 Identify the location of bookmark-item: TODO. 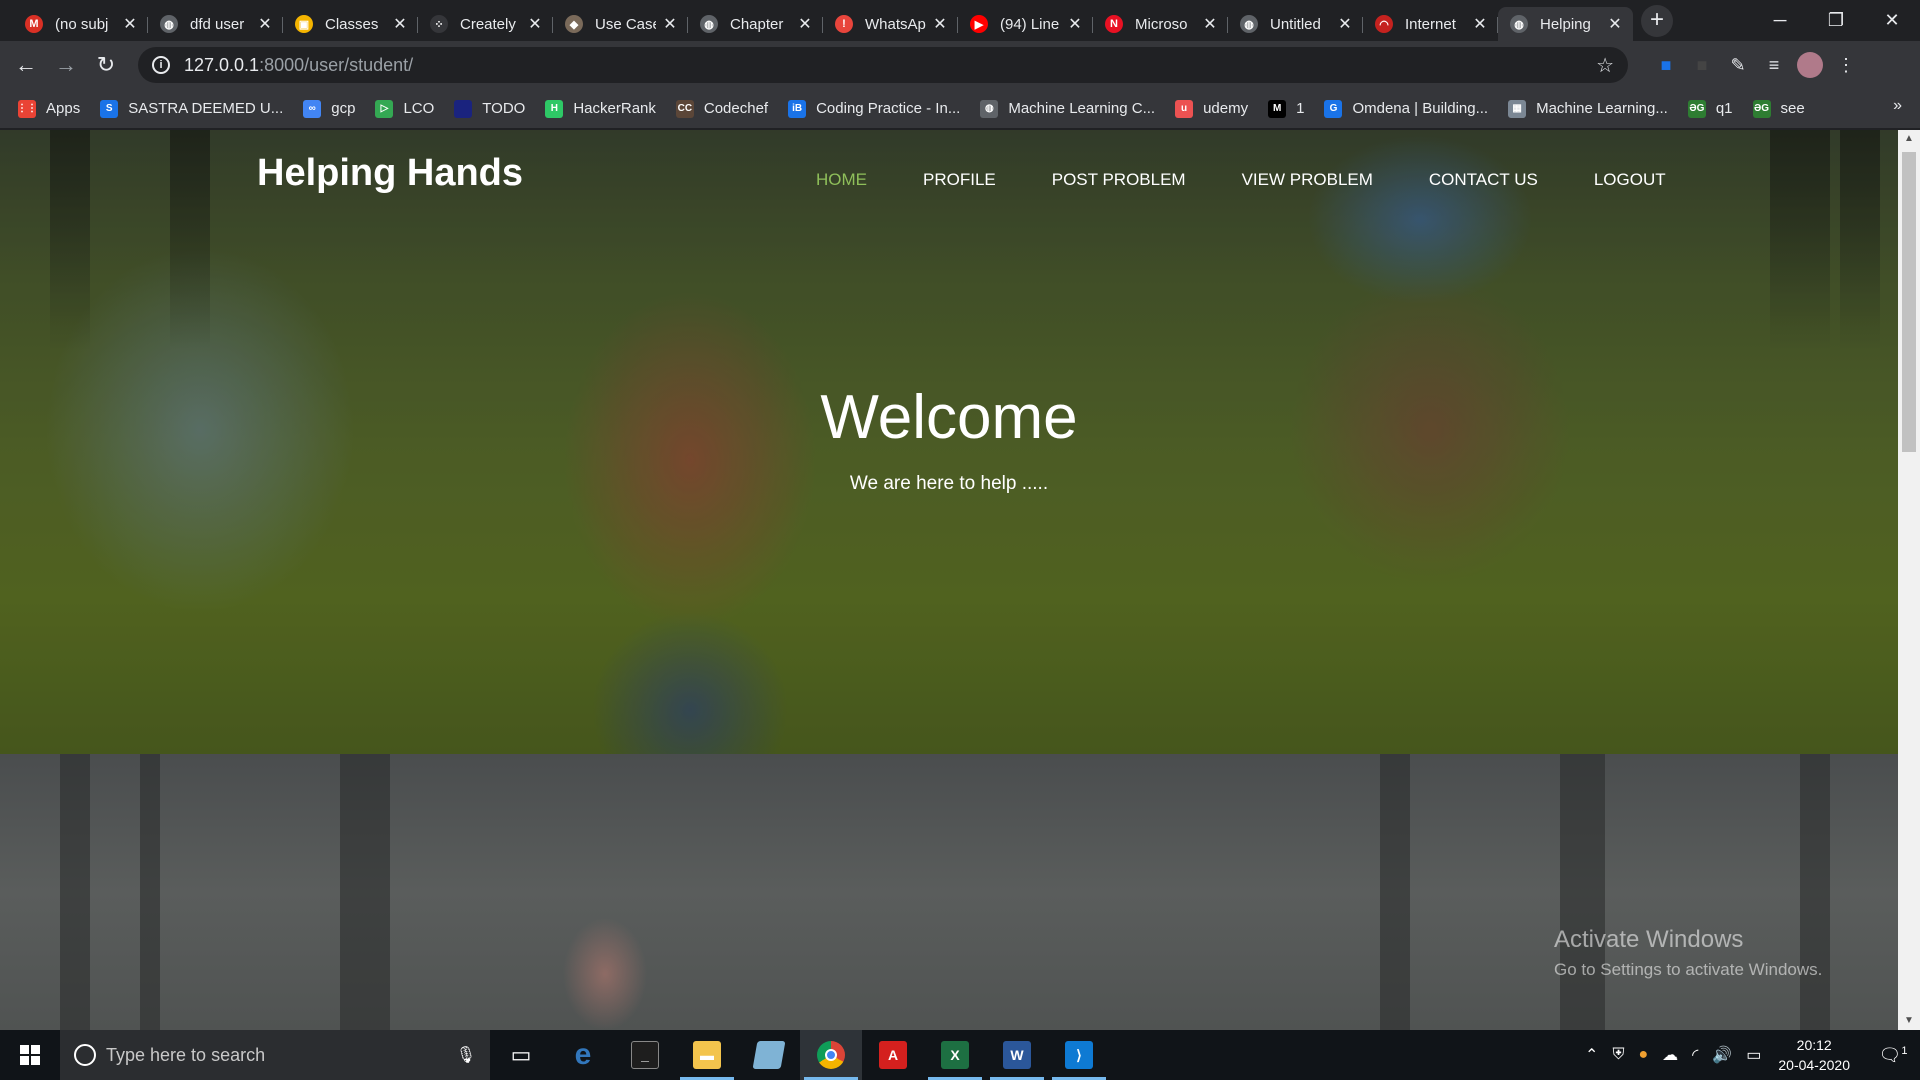
(489, 108).